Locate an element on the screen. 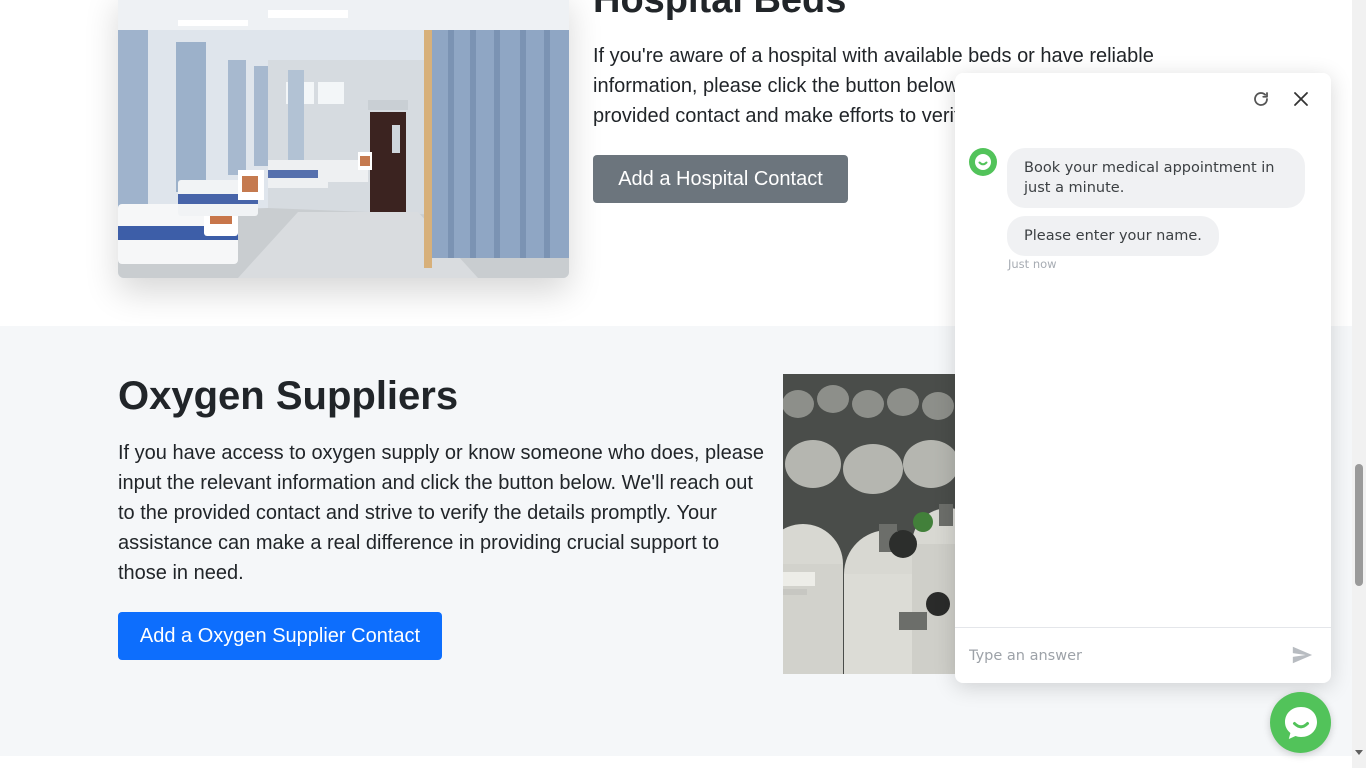 This screenshot has width=1366, height=768. bot-avatar-icon is located at coordinates (983, 162).